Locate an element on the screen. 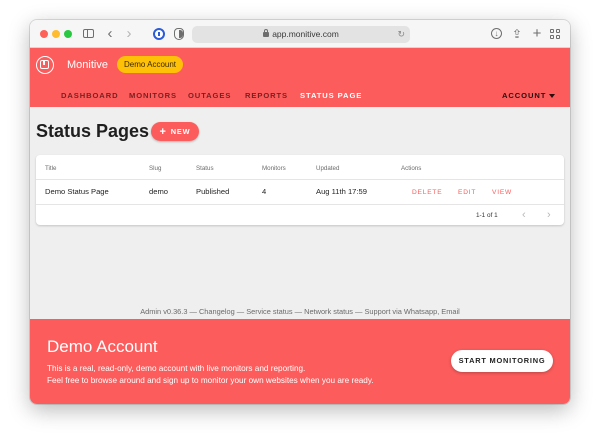 Image resolution: width=600 pixels, height=444 pixels. banner-title: Demo Account is located at coordinates (102, 346).